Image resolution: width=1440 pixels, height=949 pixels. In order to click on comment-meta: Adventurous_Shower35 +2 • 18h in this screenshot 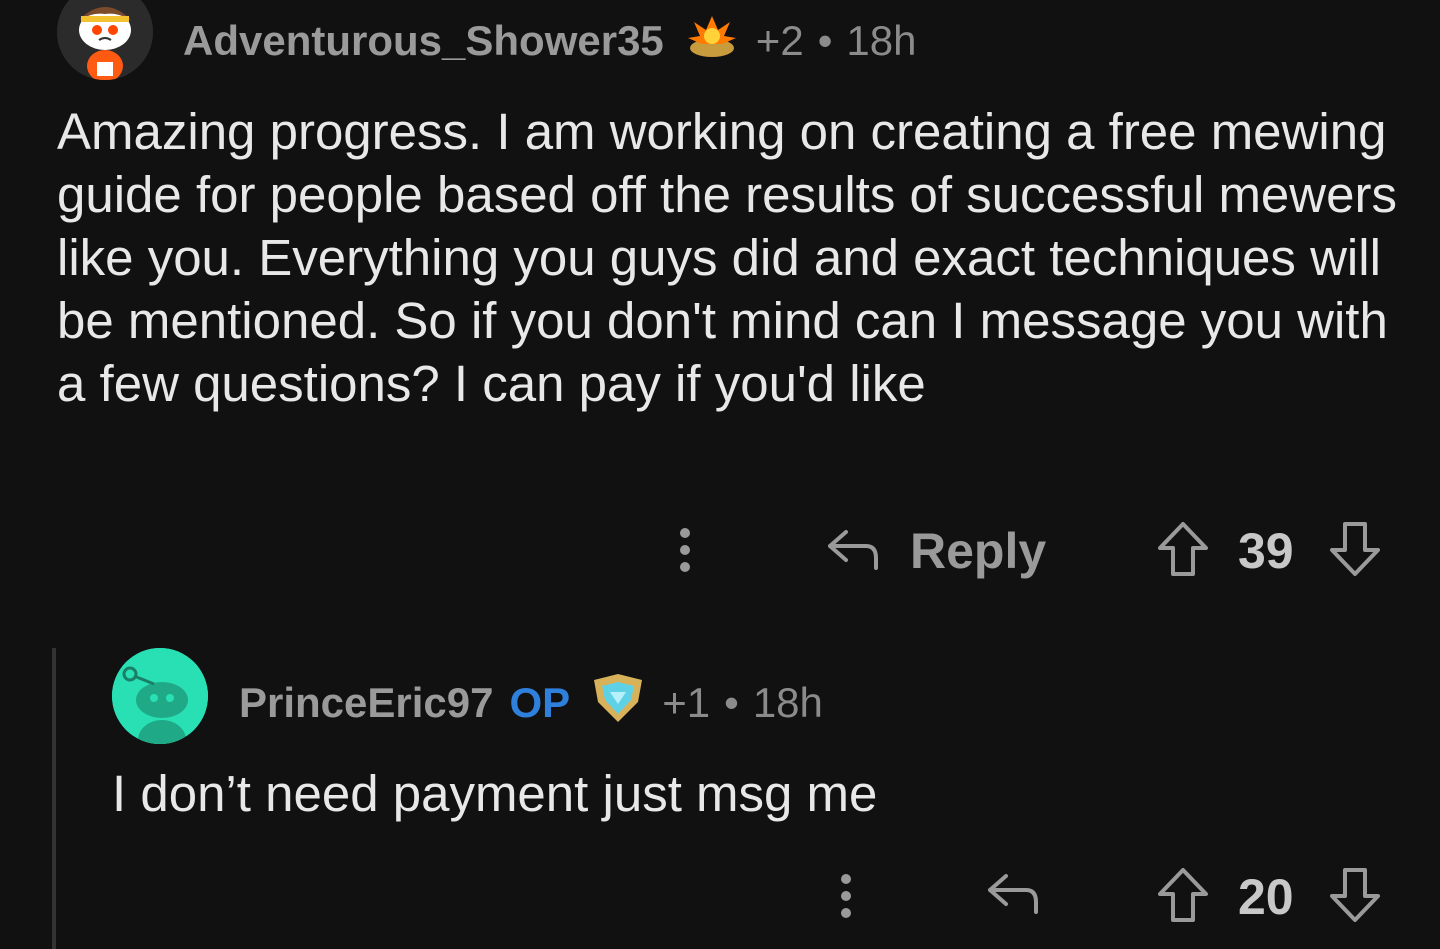, I will do `click(549, 41)`.